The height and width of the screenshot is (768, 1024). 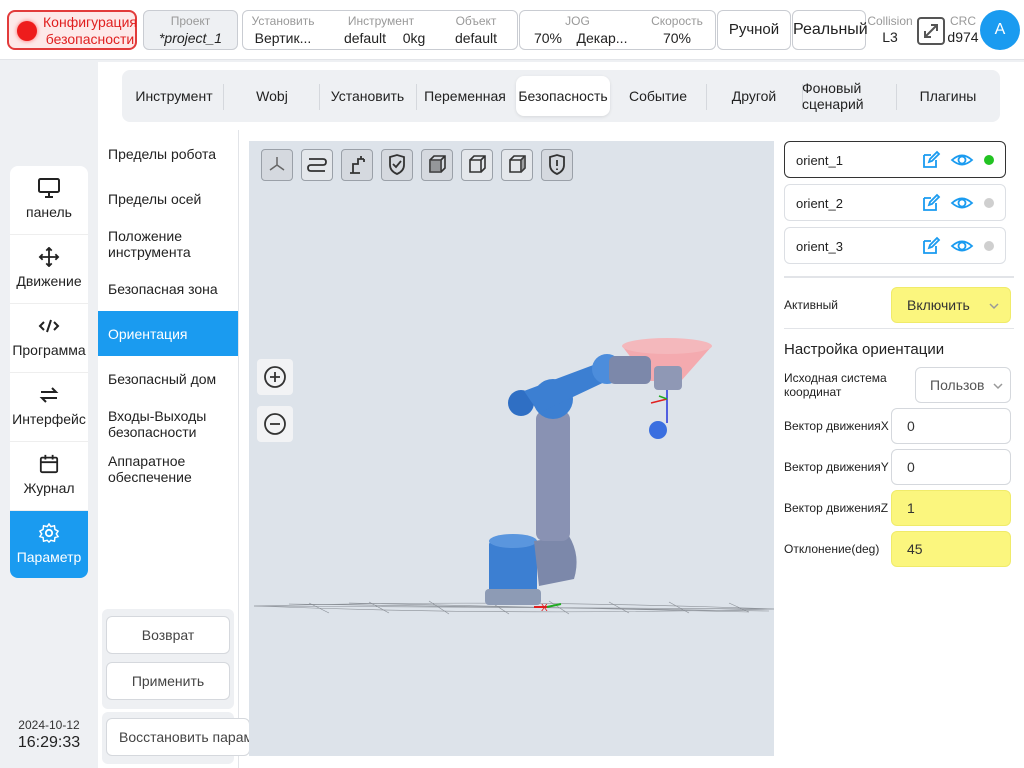 I want to click on cube-top-icon, so click(x=517, y=165).